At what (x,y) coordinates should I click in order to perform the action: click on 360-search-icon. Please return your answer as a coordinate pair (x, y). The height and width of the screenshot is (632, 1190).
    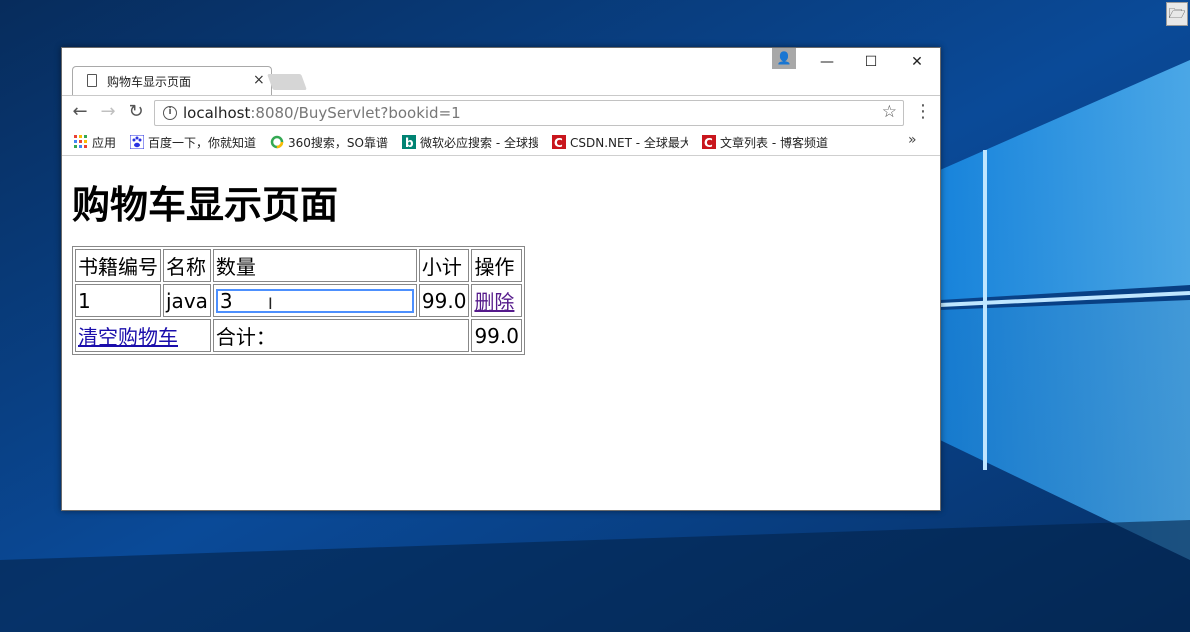
    Looking at the image, I should click on (277, 142).